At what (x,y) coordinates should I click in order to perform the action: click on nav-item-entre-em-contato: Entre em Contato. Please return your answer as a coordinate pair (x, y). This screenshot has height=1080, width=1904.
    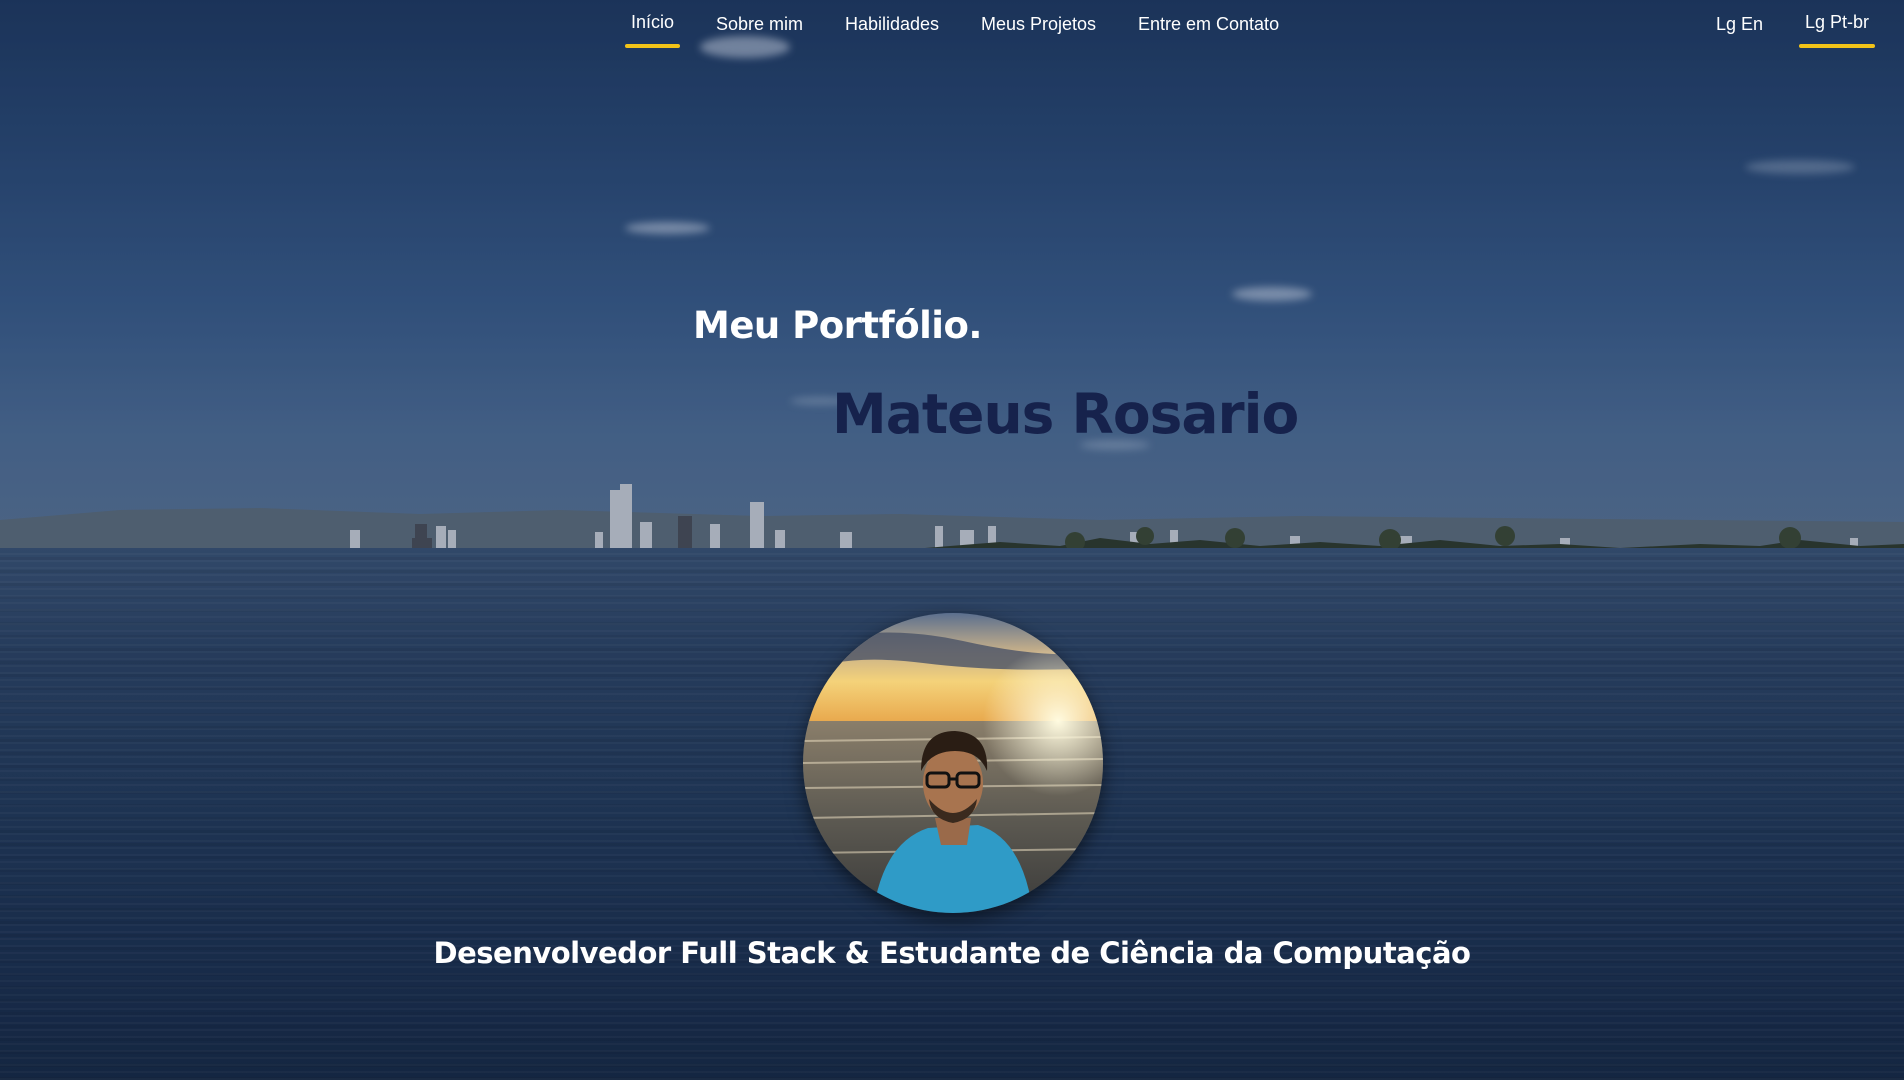
    Looking at the image, I should click on (1208, 32).